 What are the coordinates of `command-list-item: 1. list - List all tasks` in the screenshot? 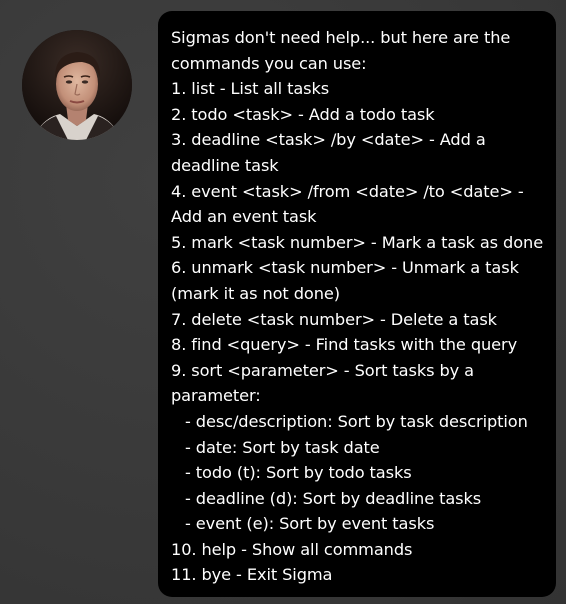 It's located at (250, 89).